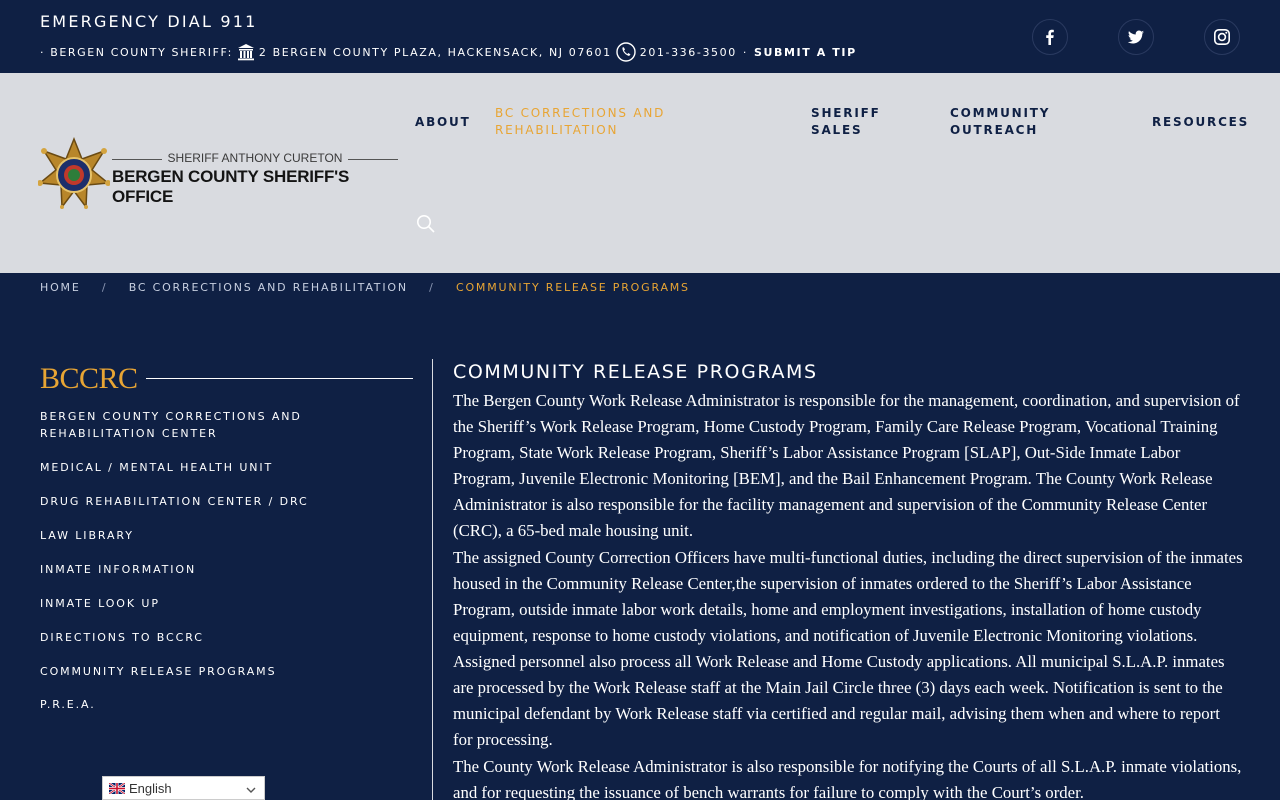 This screenshot has width=1280, height=800. I want to click on phone-icon, so click(626, 52).